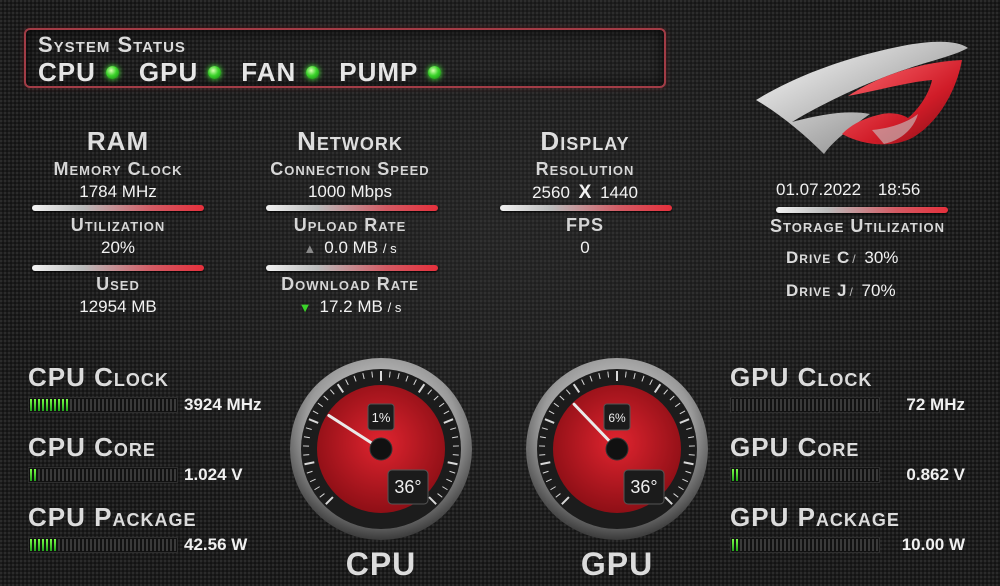 The width and height of the screenshot is (1000, 586). What do you see at coordinates (585, 141) in the screenshot?
I see `display-title: Display` at bounding box center [585, 141].